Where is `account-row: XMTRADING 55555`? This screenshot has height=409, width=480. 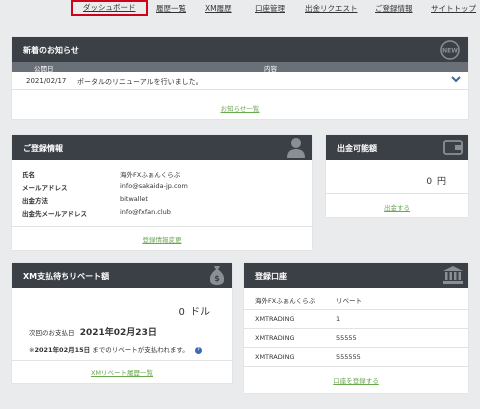
account-row: XMTRADING 55555 is located at coordinates (356, 337).